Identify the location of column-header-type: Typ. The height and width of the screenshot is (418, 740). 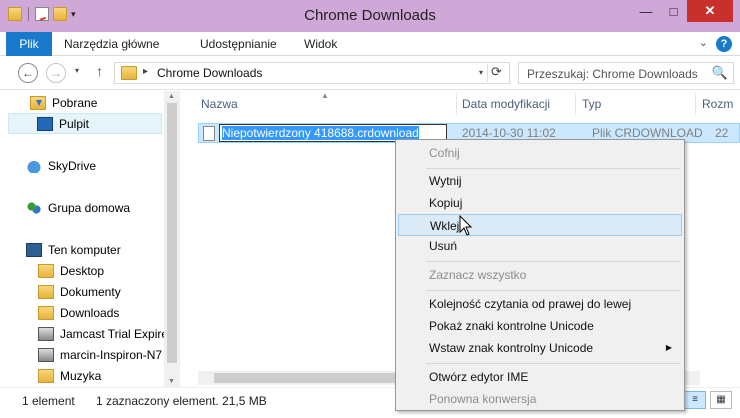
(591, 104).